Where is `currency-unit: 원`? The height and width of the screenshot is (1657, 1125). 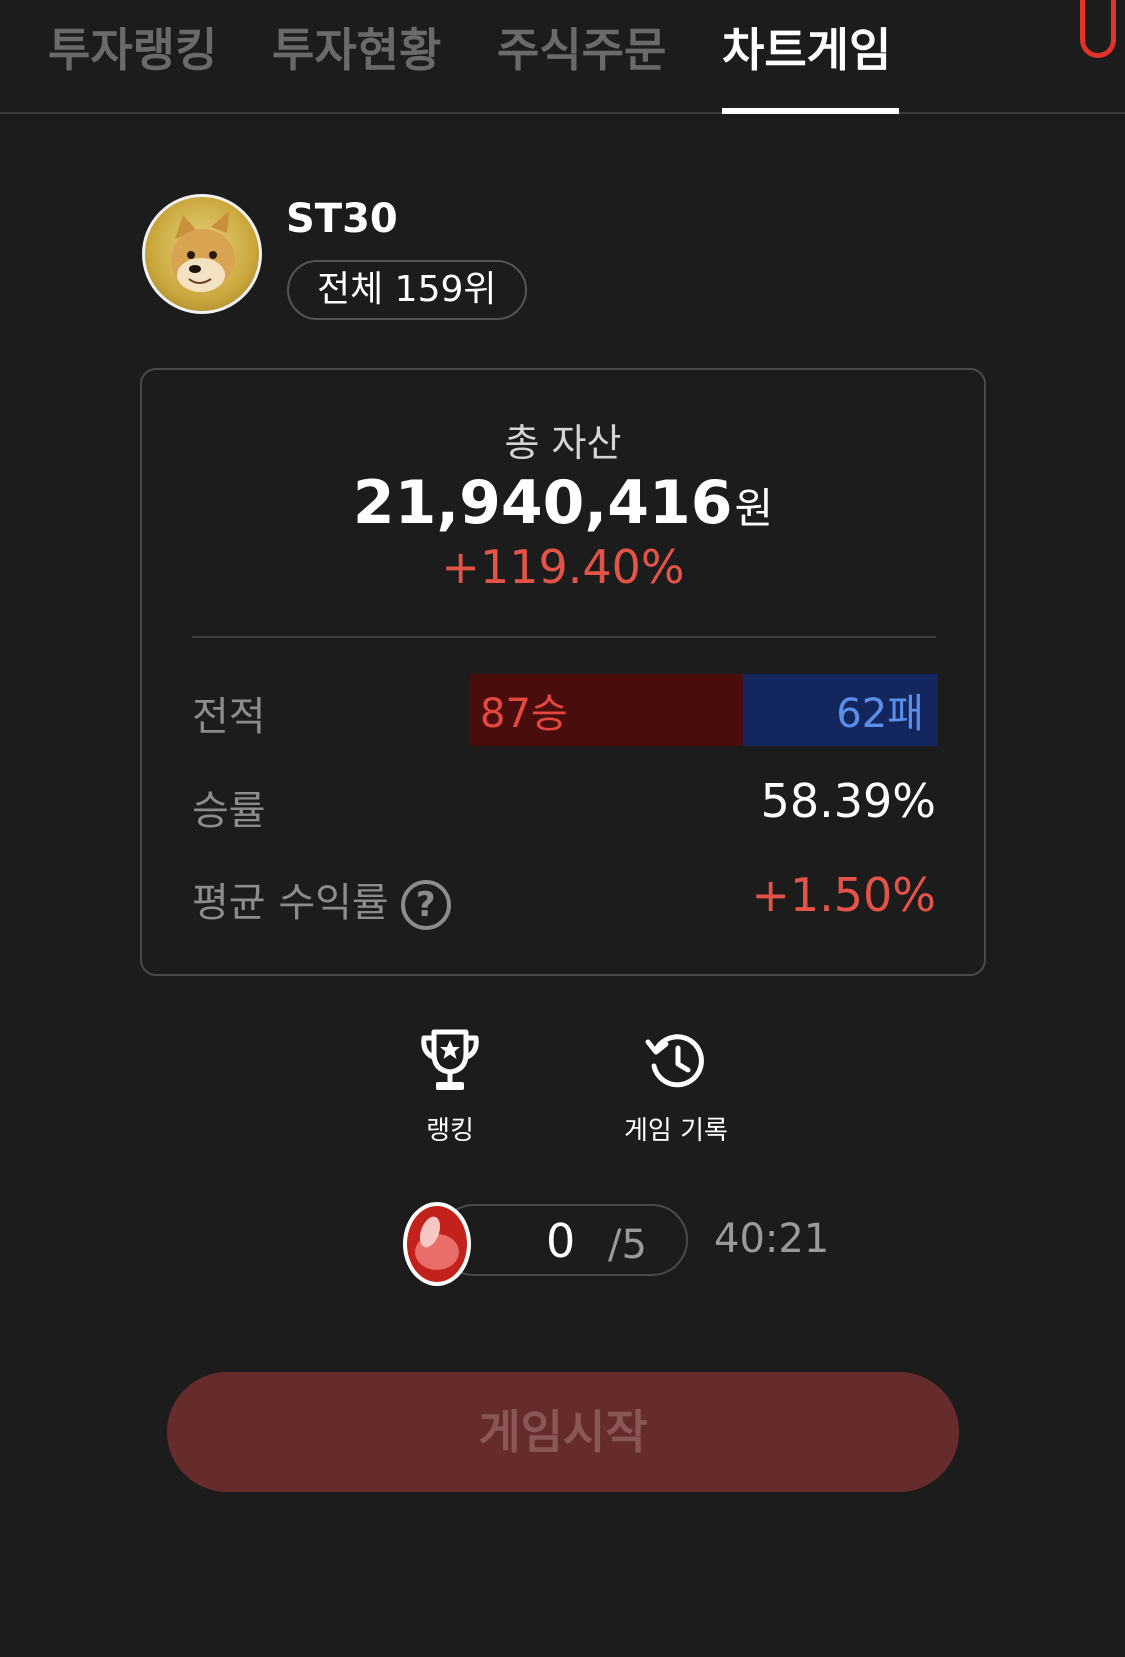
currency-unit: 원 is located at coordinates (754, 508).